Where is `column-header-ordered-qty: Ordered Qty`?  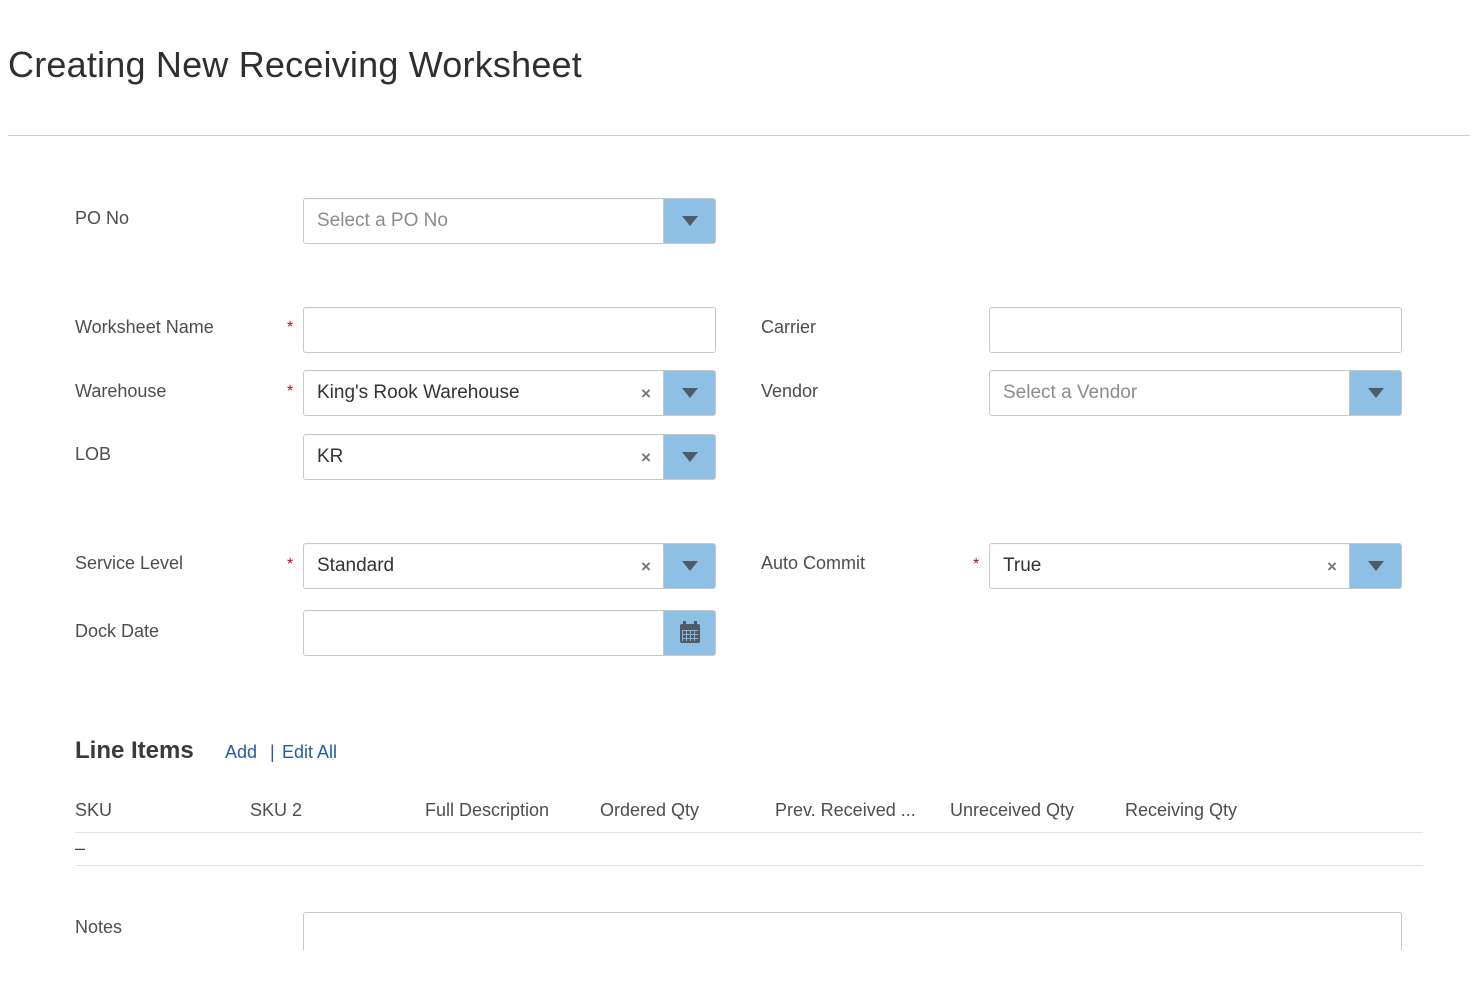 column-header-ordered-qty: Ordered Qty is located at coordinates (649, 810).